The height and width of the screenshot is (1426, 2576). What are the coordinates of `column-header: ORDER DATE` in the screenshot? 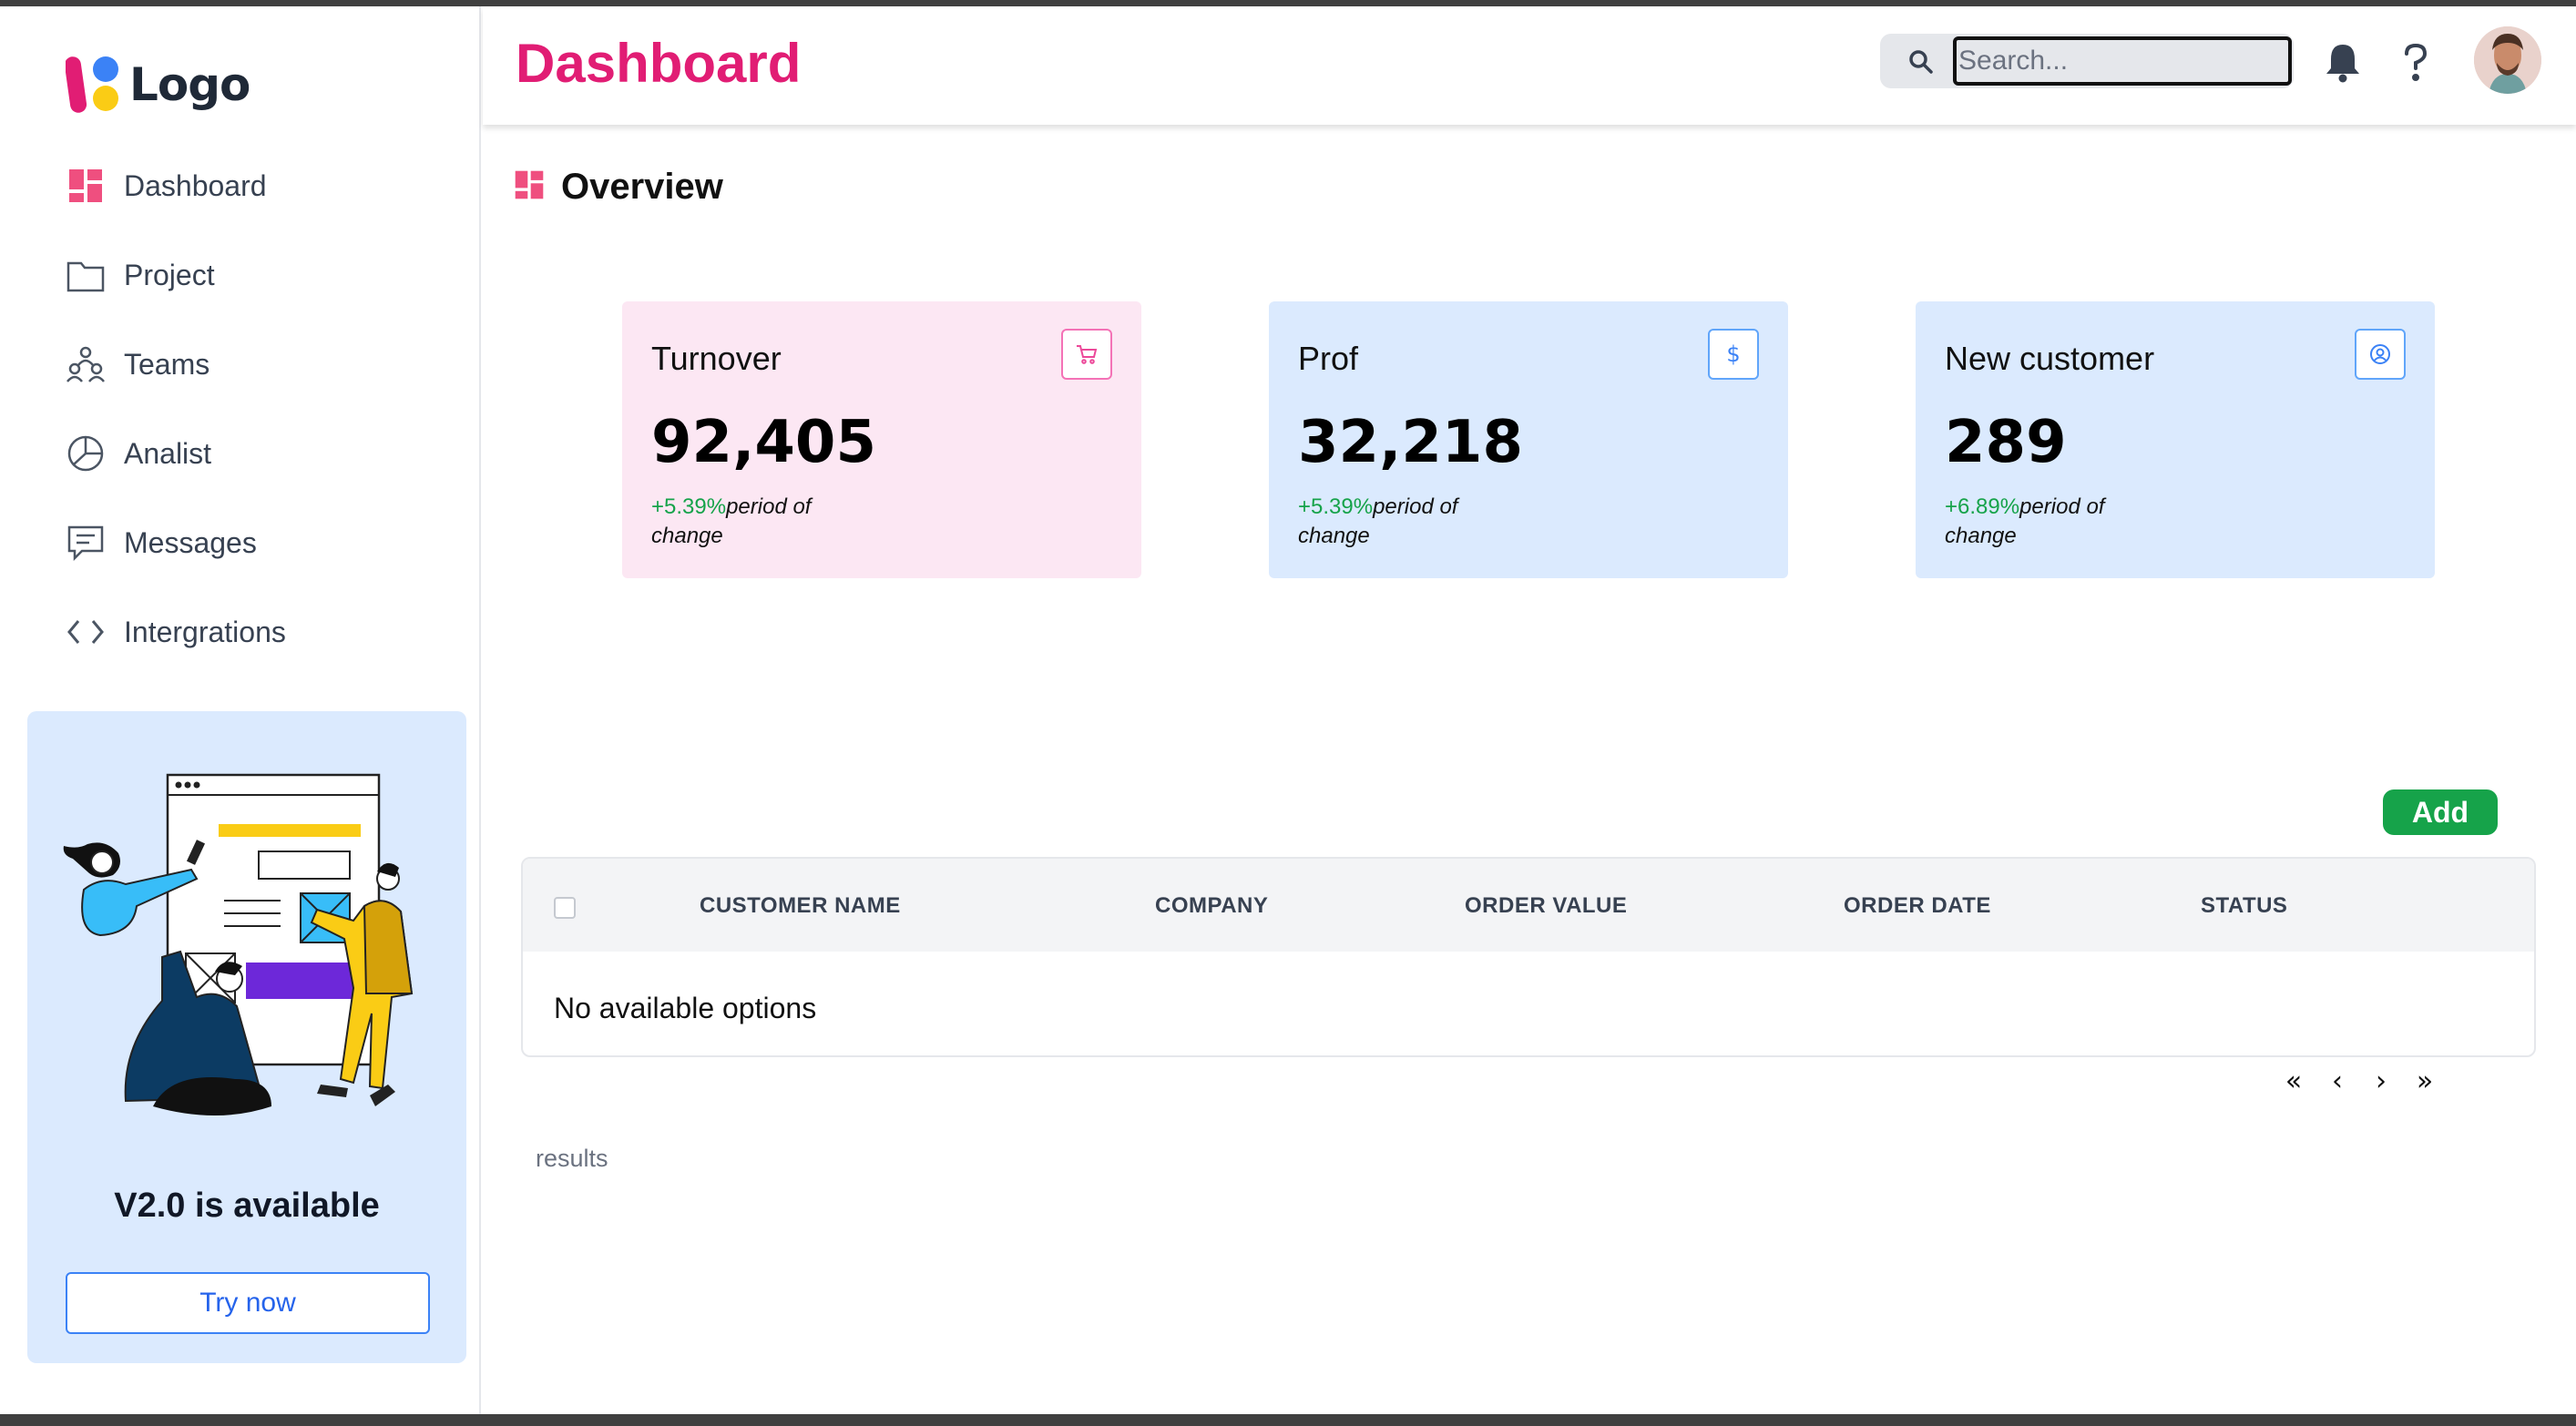 It's located at (1918, 906).